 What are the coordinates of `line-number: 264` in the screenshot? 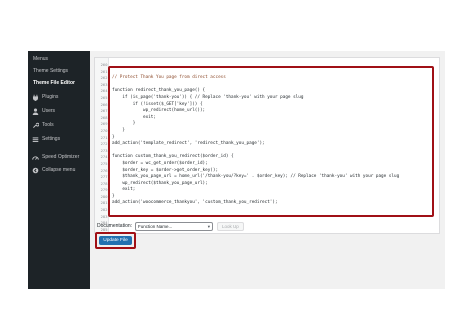 It's located at (104, 91).